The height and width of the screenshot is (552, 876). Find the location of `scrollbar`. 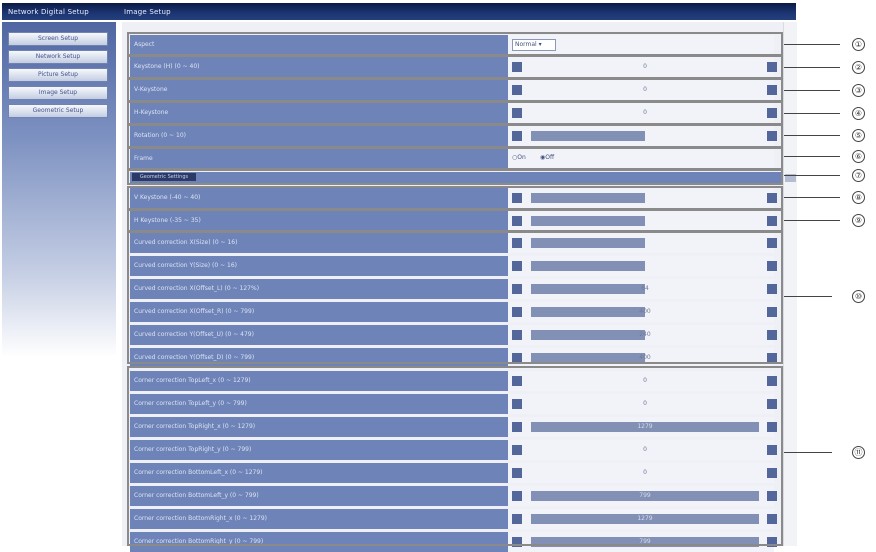

scrollbar is located at coordinates (790, 284).